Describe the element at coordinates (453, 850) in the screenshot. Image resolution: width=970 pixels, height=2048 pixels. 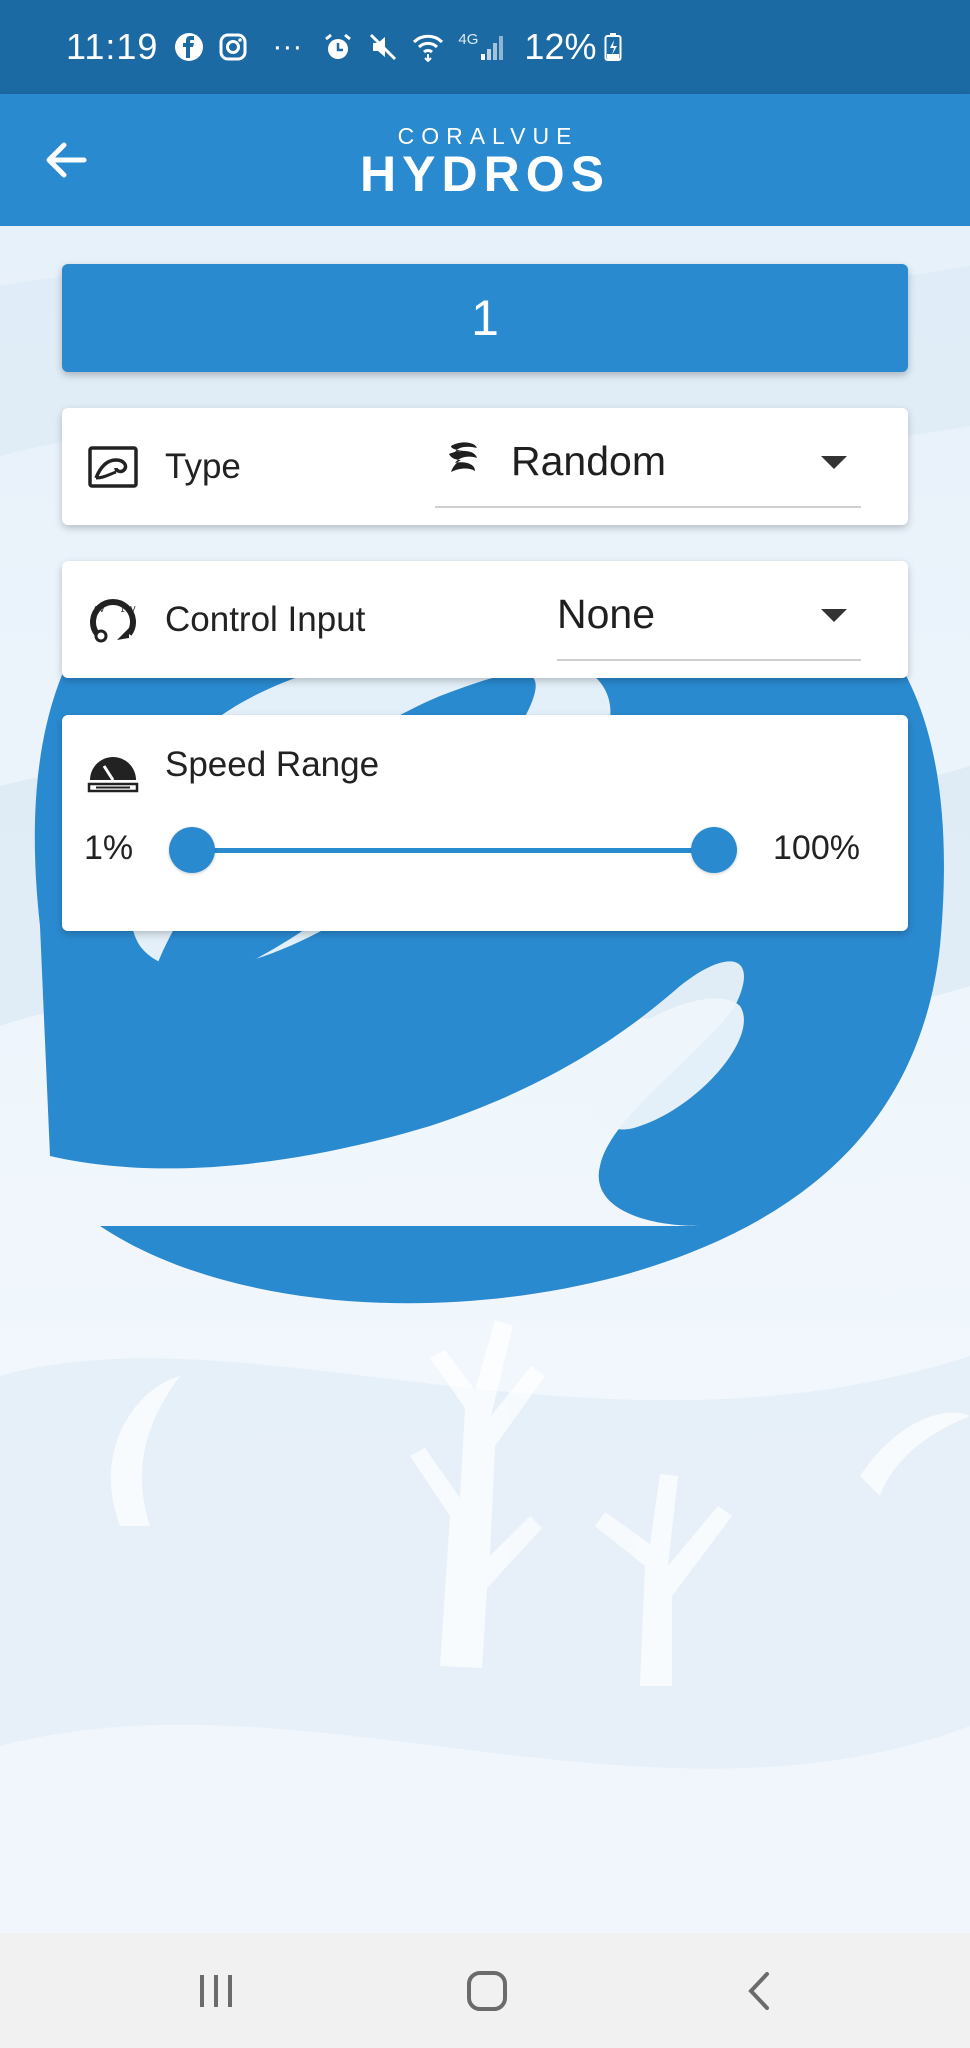
I see `speed-range-slider-track` at that location.